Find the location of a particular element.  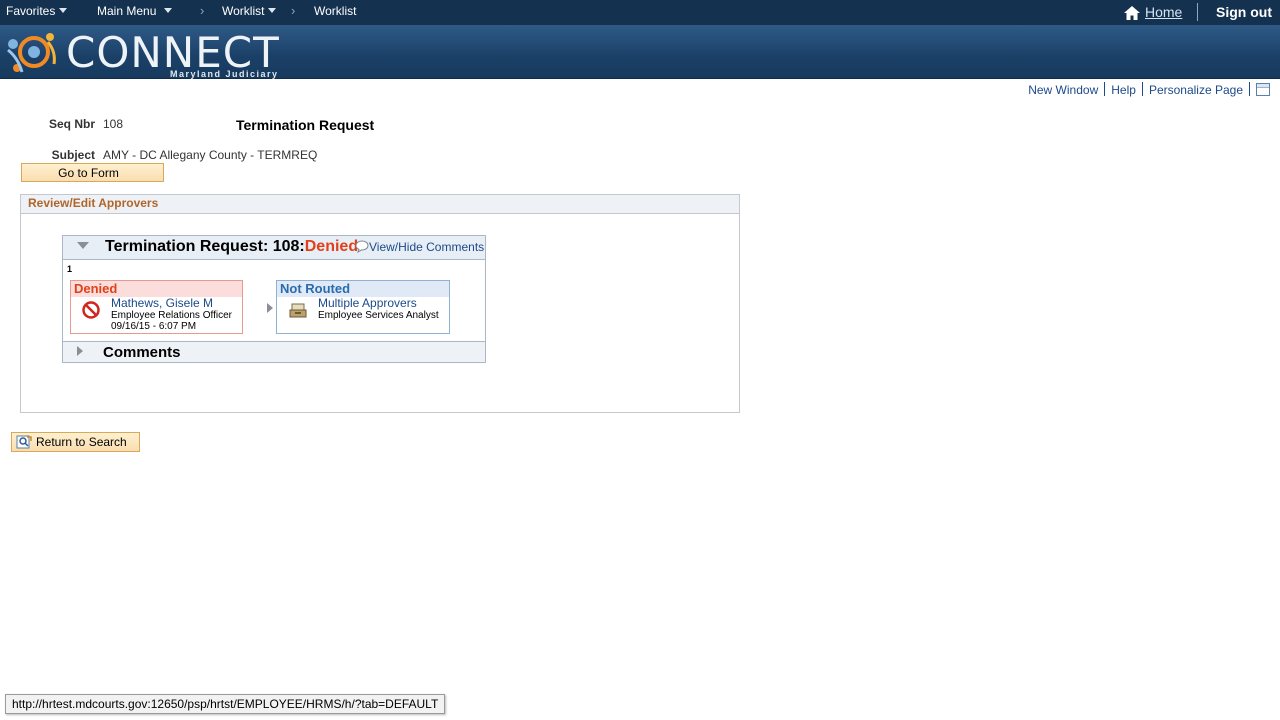

home-link: Home is located at coordinates (1163, 12).